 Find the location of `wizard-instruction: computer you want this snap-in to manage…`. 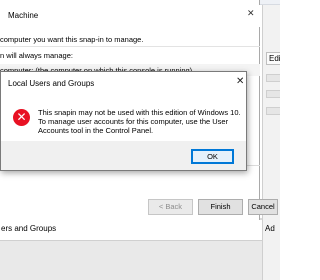

wizard-instruction: computer you want this snap-in to manage… is located at coordinates (72, 39).